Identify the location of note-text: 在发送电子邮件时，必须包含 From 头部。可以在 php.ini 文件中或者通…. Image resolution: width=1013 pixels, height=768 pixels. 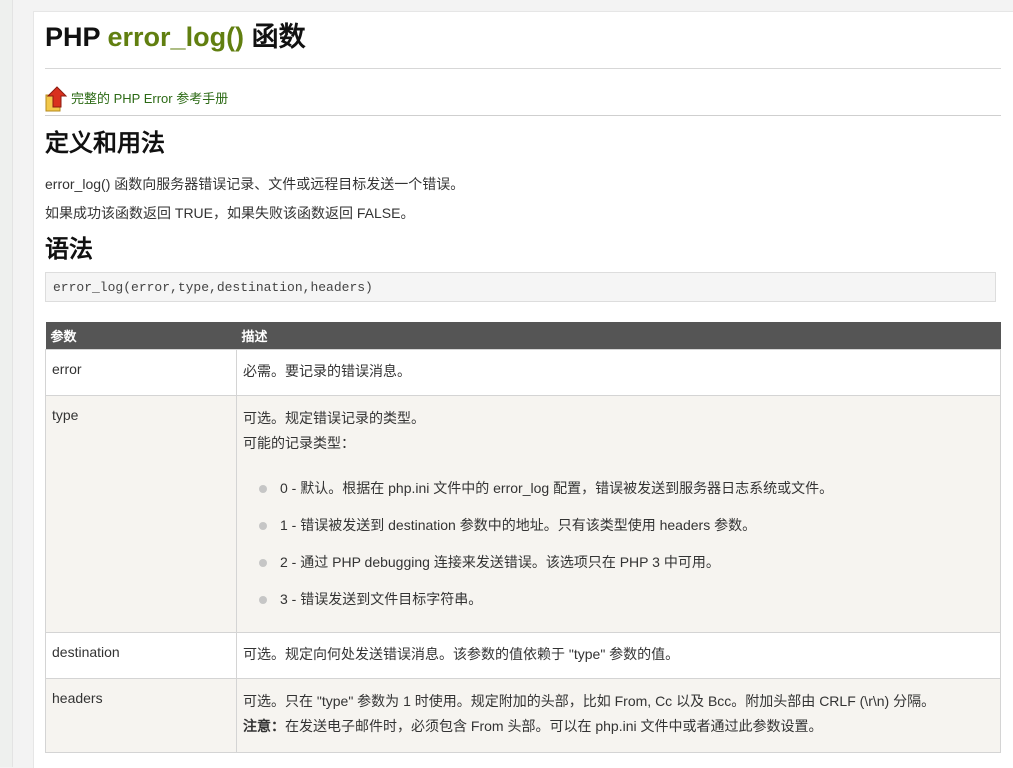
(554, 726).